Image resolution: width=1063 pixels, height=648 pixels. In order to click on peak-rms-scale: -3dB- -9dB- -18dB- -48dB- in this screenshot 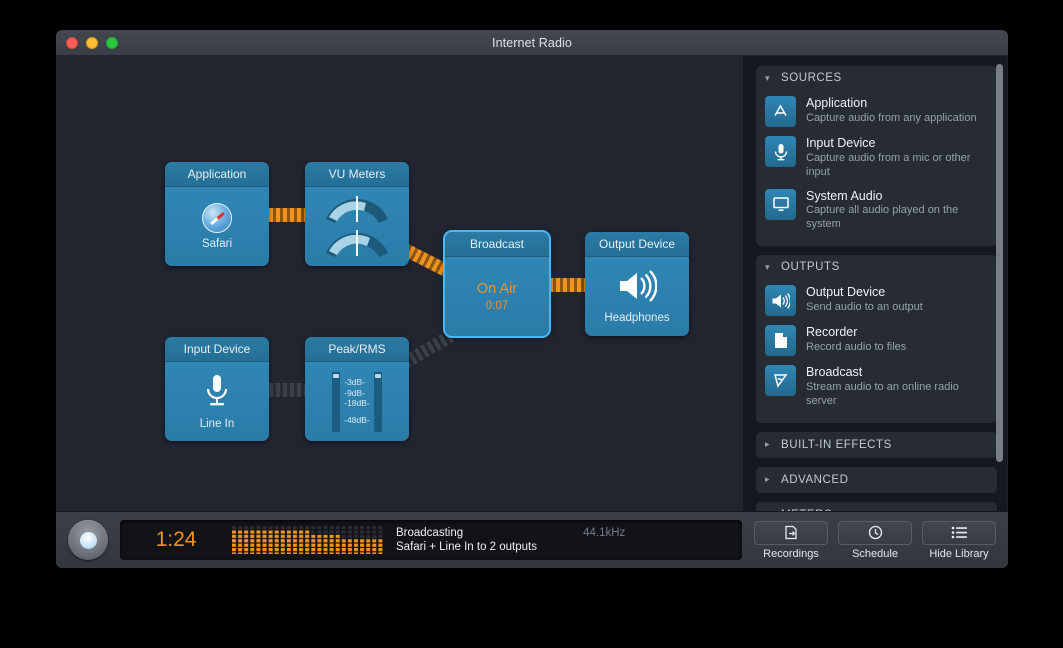, I will do `click(357, 401)`.